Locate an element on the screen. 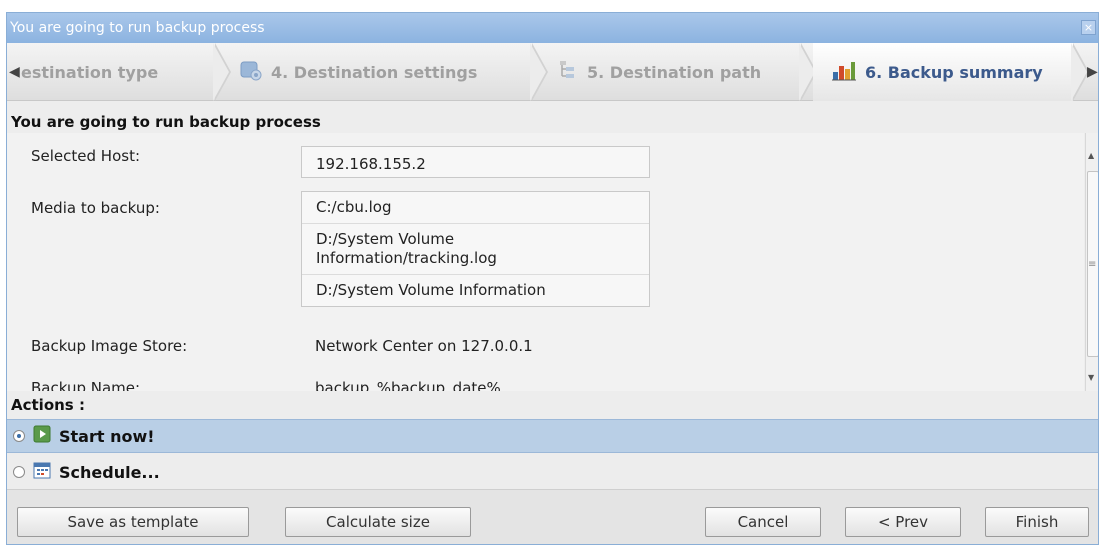  step-destination-type: estination type is located at coordinates (89, 72).